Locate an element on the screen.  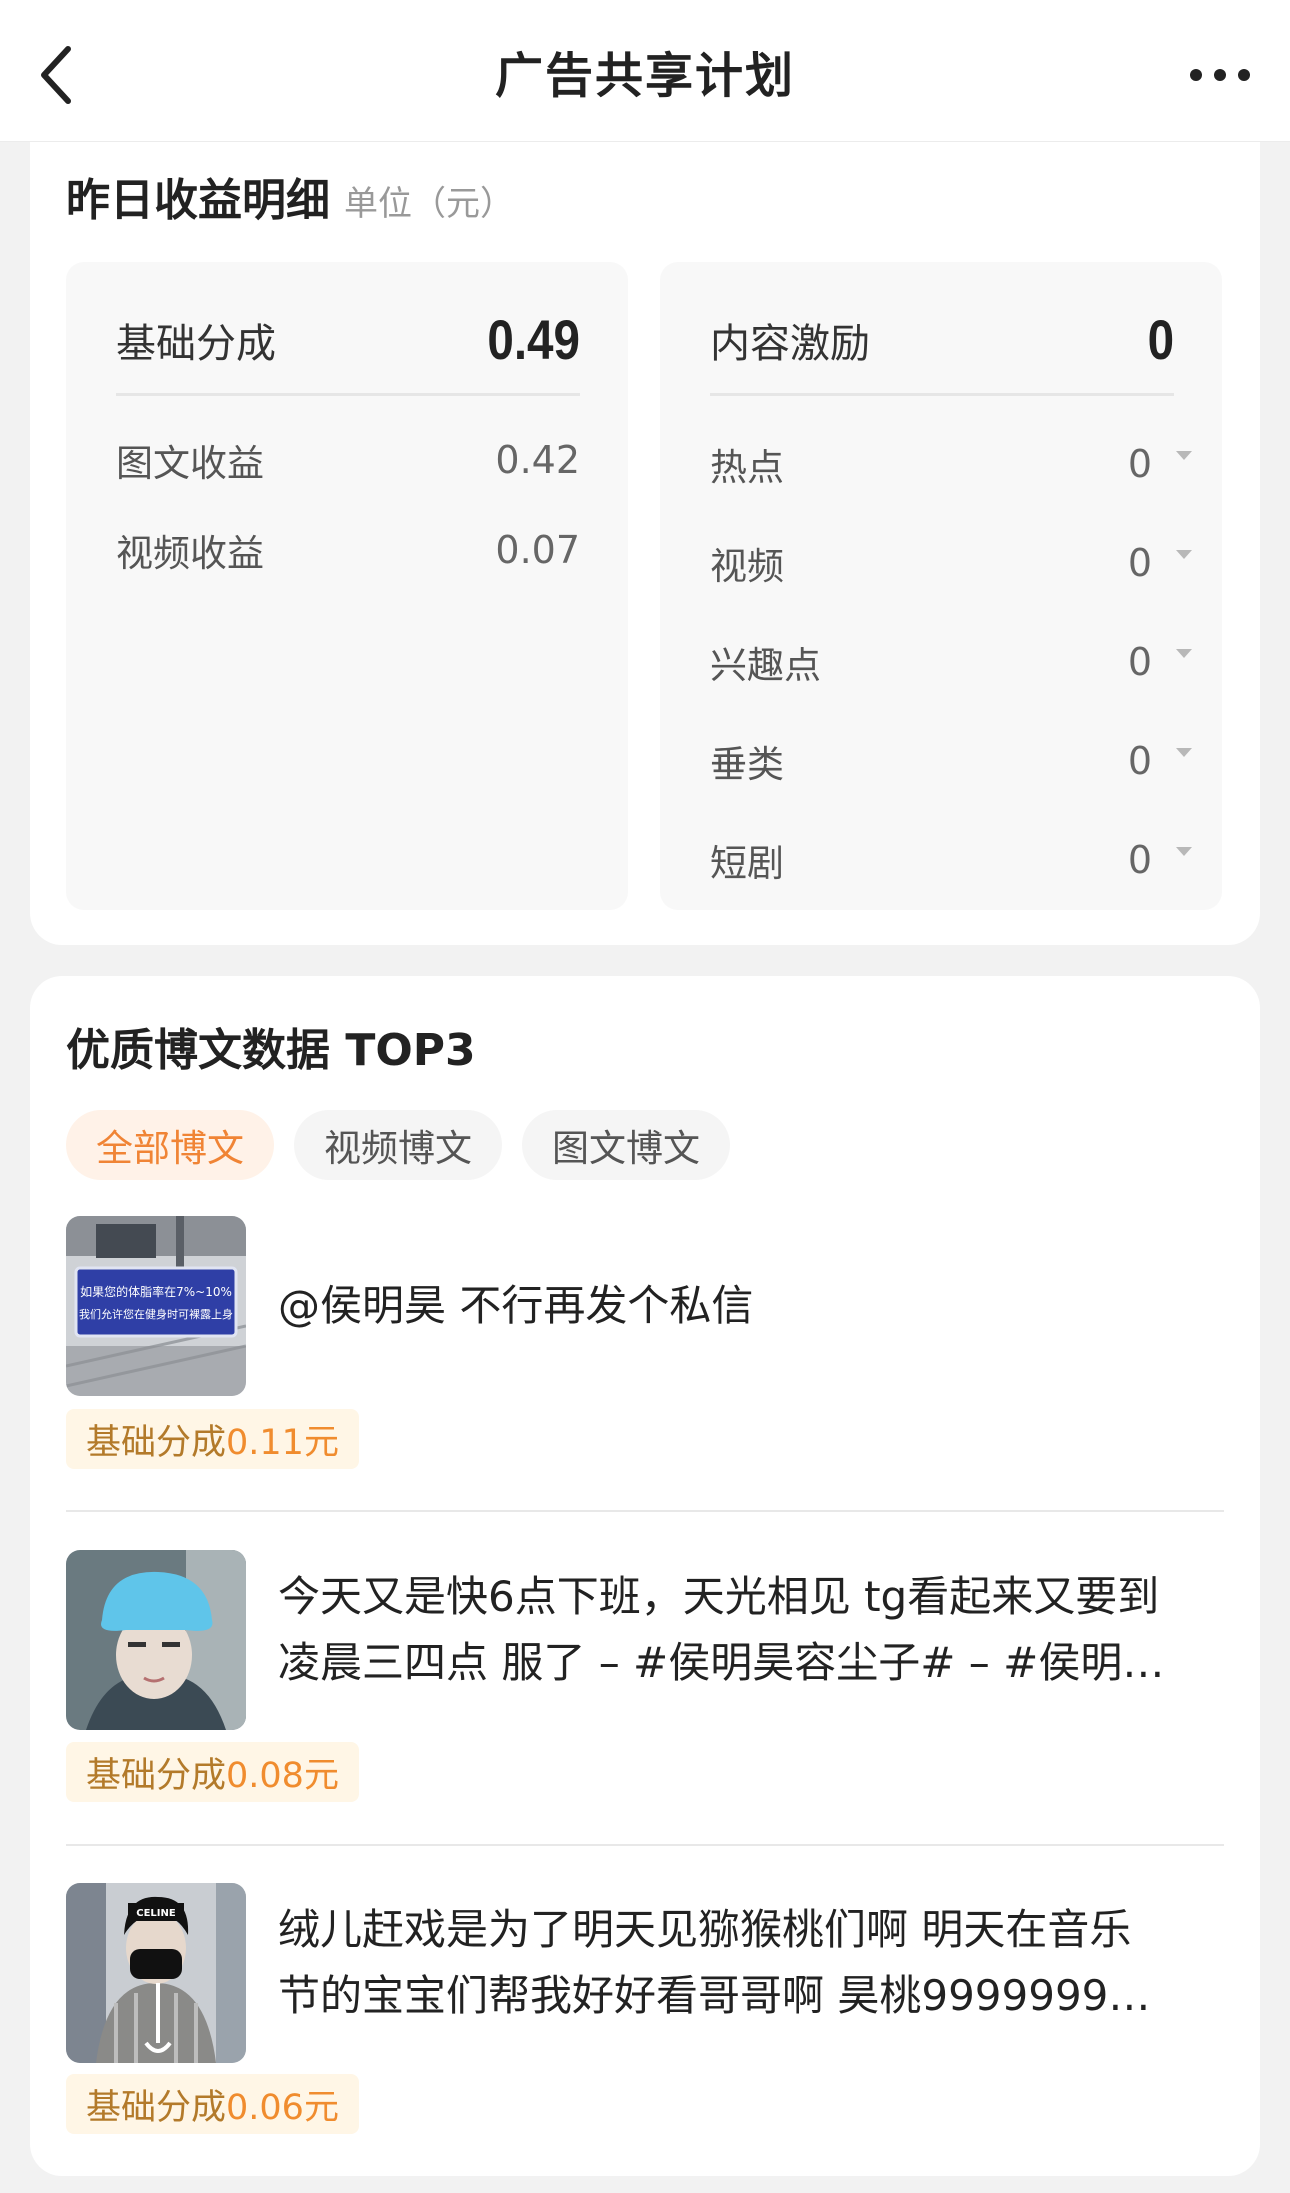
row-label: 视频 is located at coordinates (747, 566).